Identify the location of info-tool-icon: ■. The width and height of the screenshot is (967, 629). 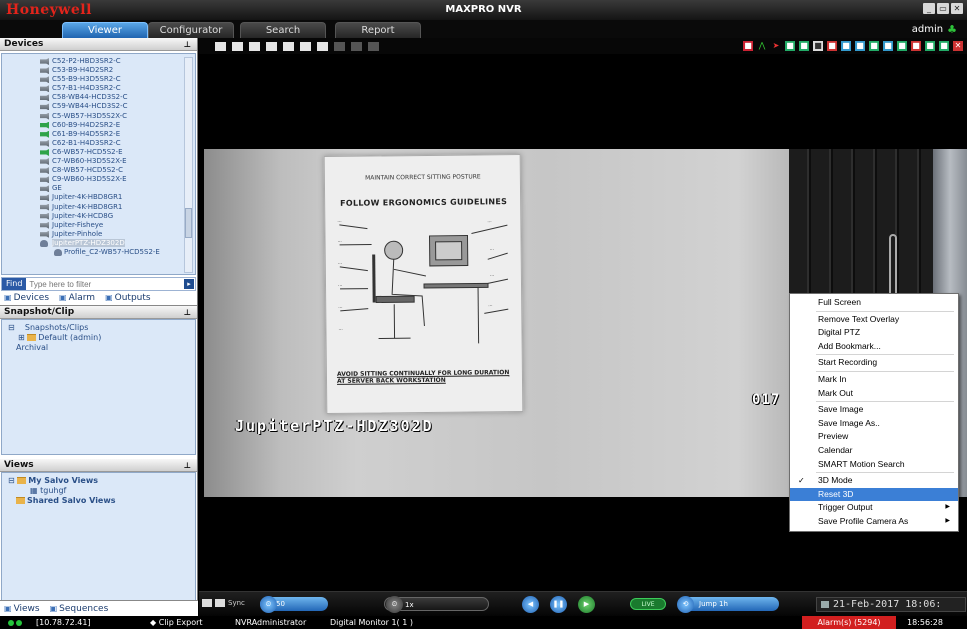
(944, 46).